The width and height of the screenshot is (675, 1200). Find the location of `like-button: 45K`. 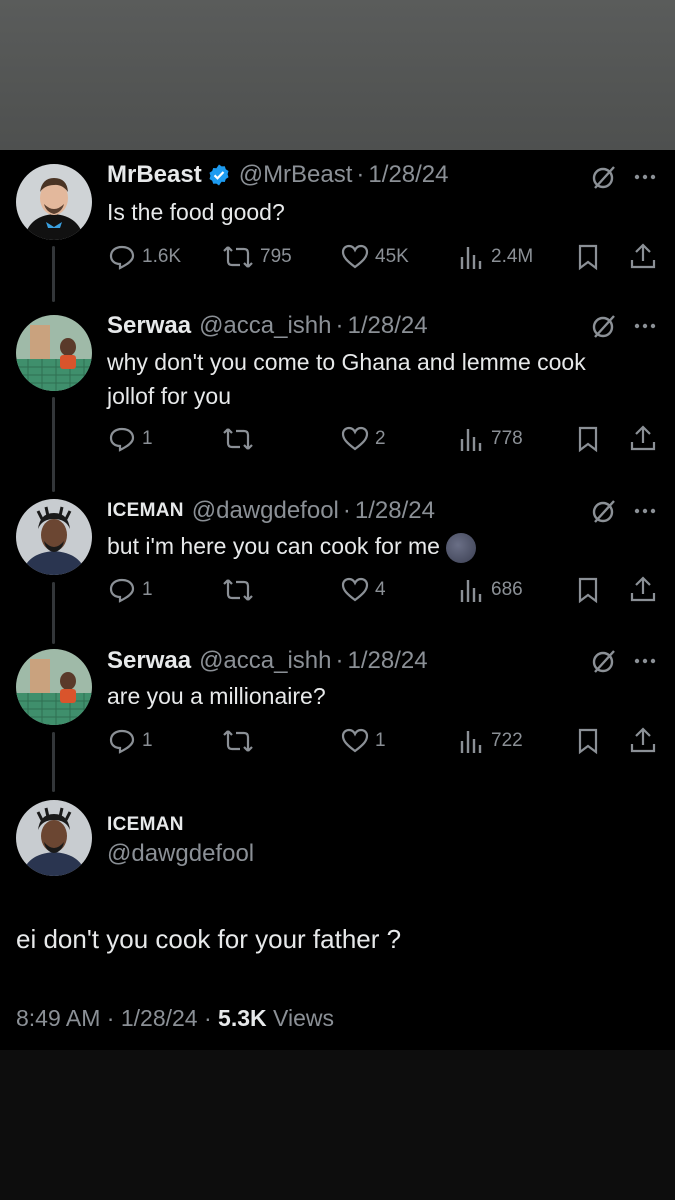

like-button: 45K is located at coordinates (375, 257).